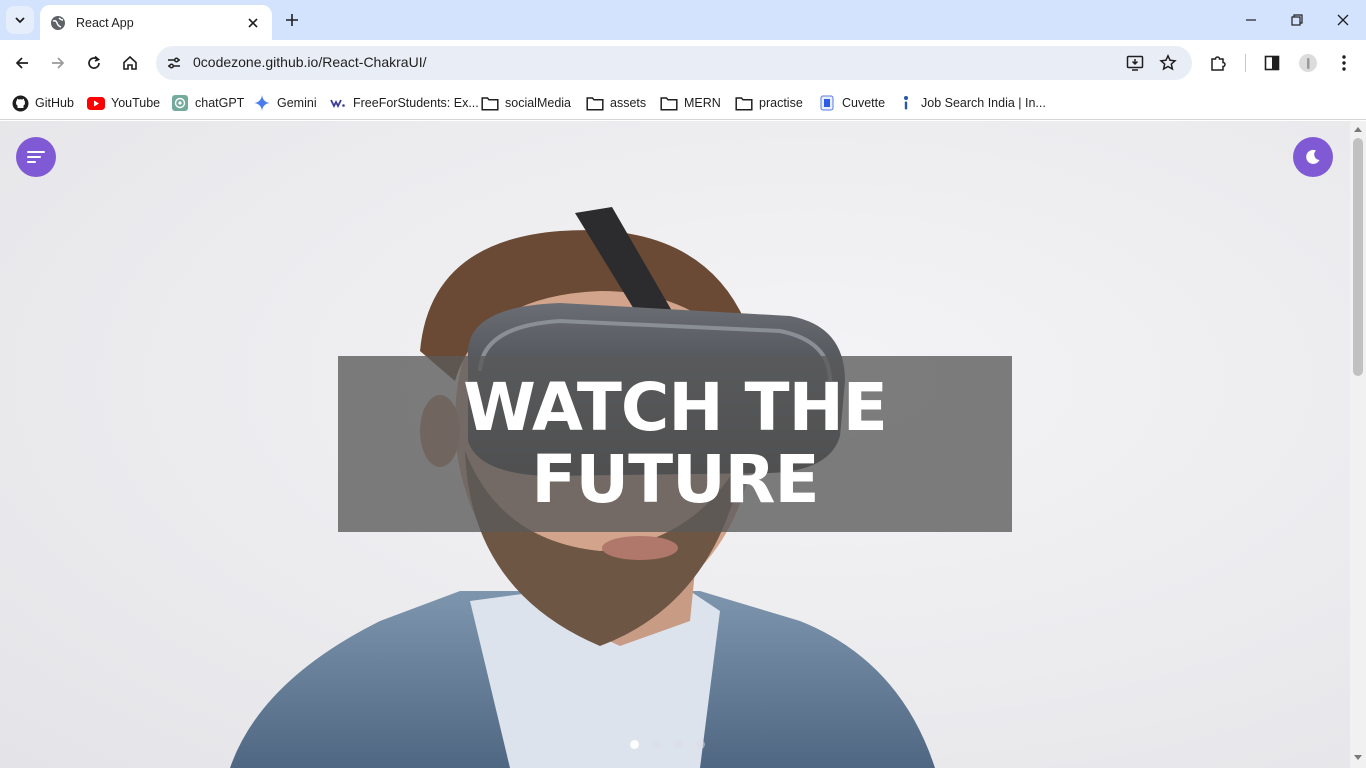  What do you see at coordinates (58, 23) in the screenshot?
I see `globe-icon` at bounding box center [58, 23].